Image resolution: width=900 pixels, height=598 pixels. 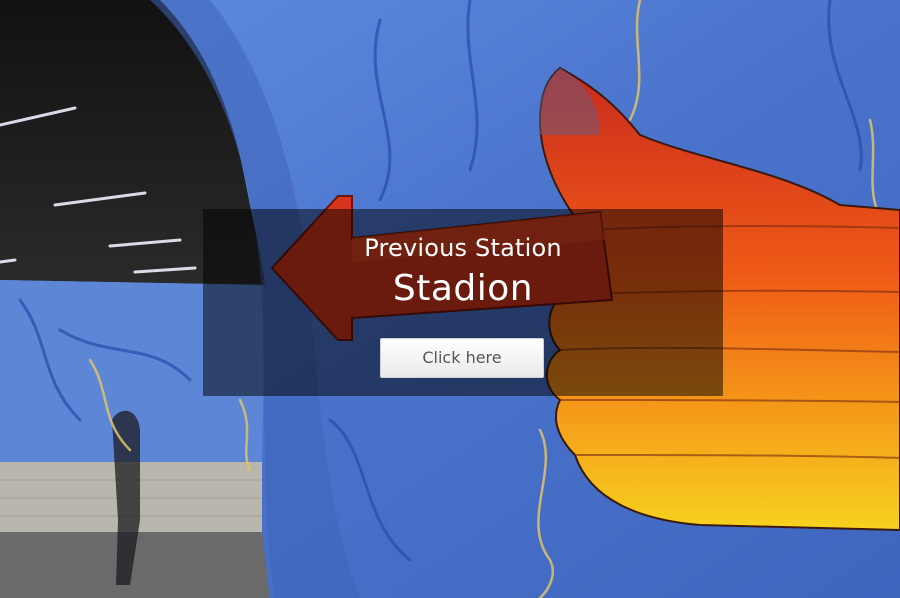 What do you see at coordinates (463, 288) in the screenshot?
I see `station-name: Stadion` at bounding box center [463, 288].